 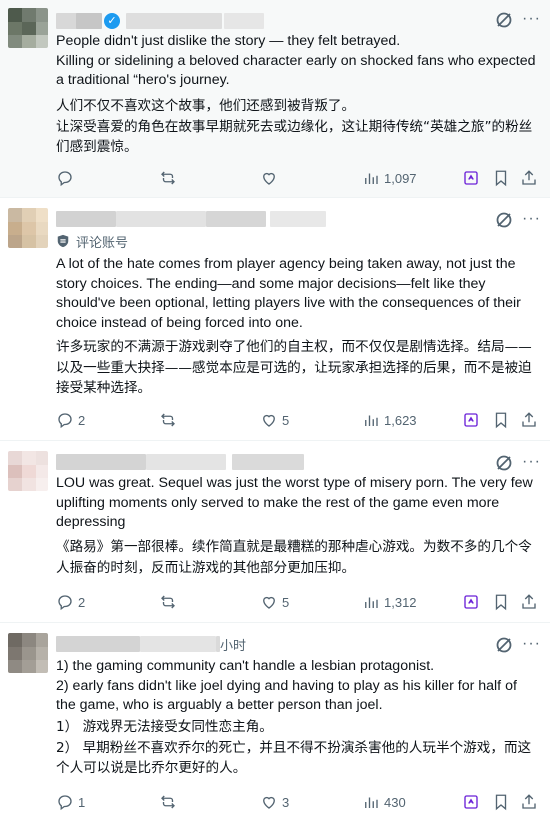 I want to click on views-count: 1,312, so click(x=400, y=602).